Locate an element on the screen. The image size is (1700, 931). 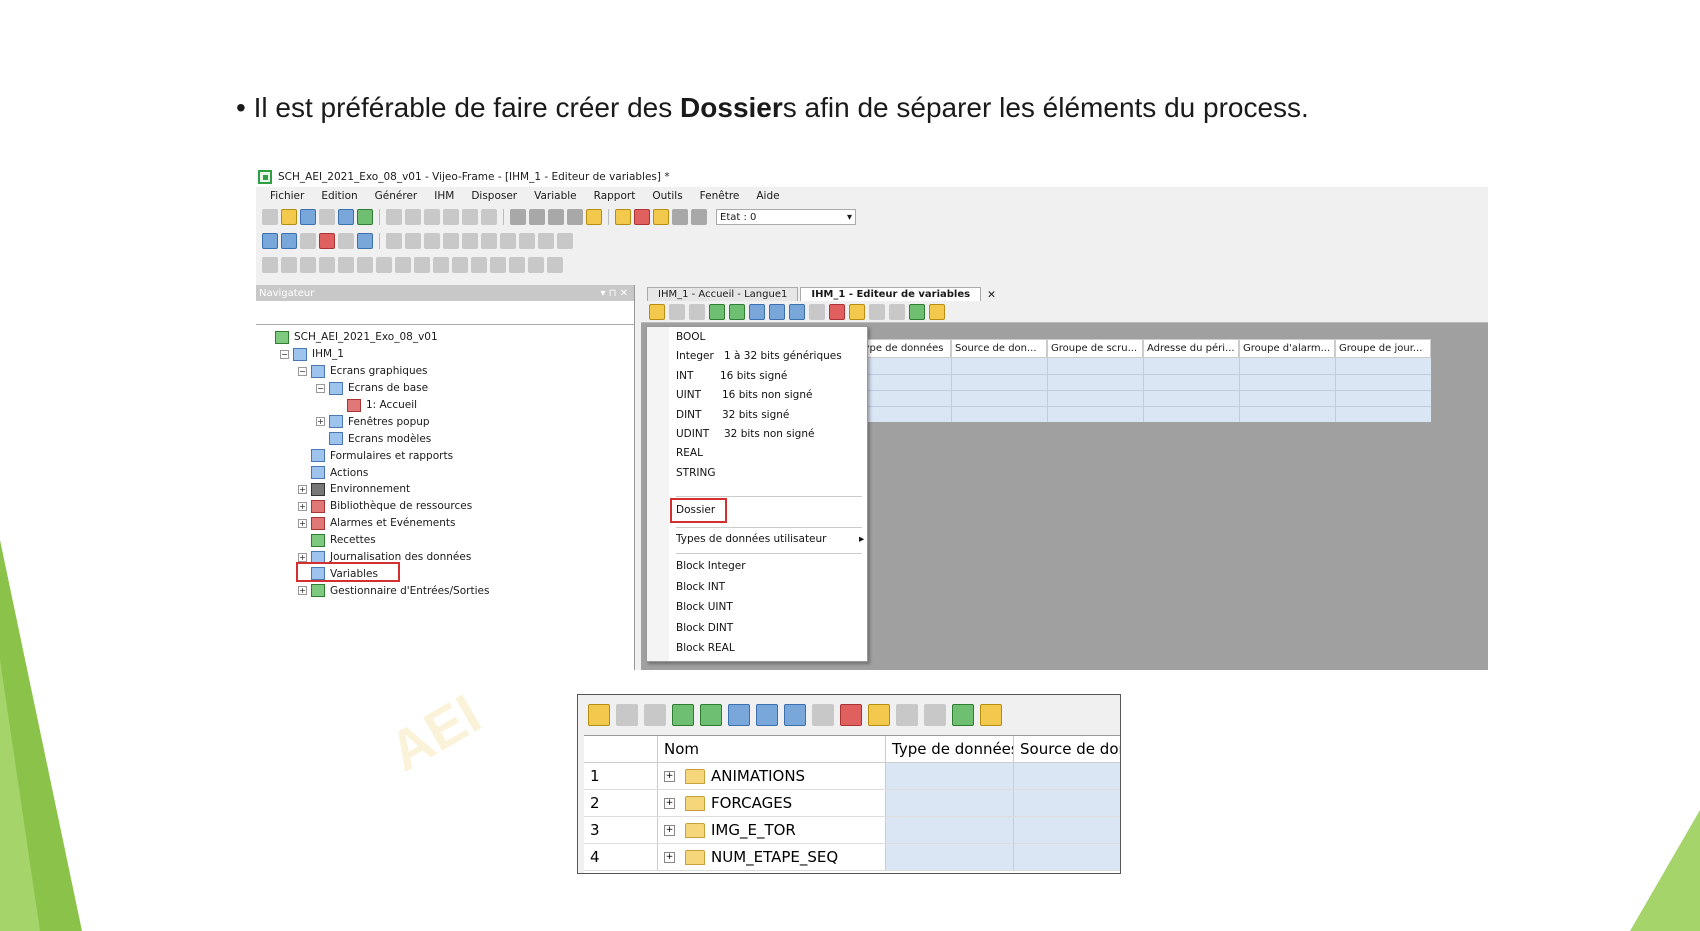
distribute-icon is located at coordinates (413, 241).